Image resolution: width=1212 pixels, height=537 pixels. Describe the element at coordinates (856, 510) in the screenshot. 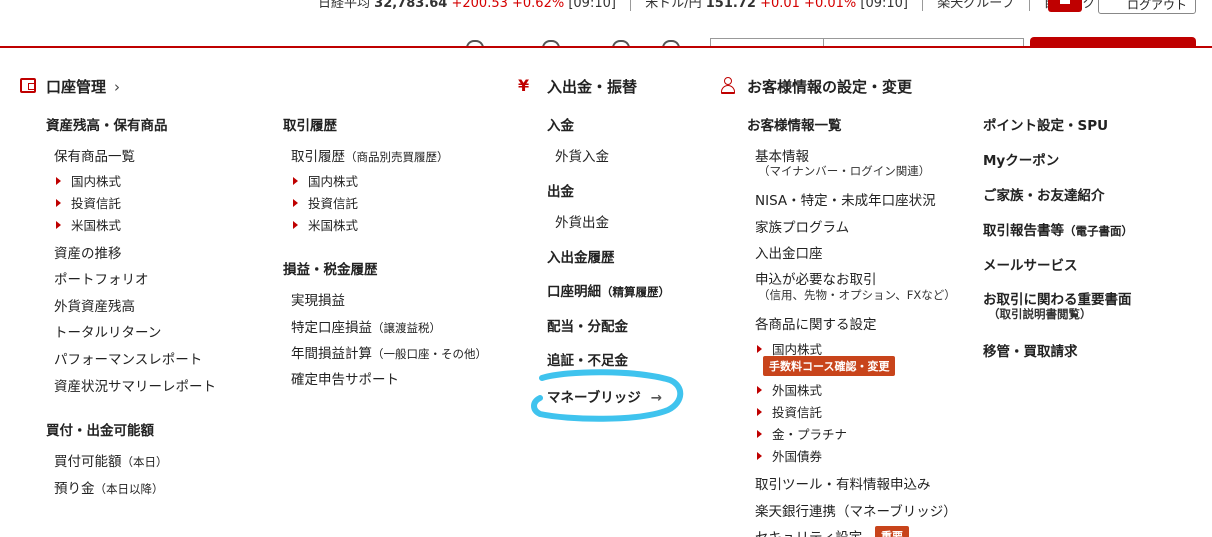

I see `rakuten-bank-link: 楽天銀行連携（マネーブリッジ）` at that location.